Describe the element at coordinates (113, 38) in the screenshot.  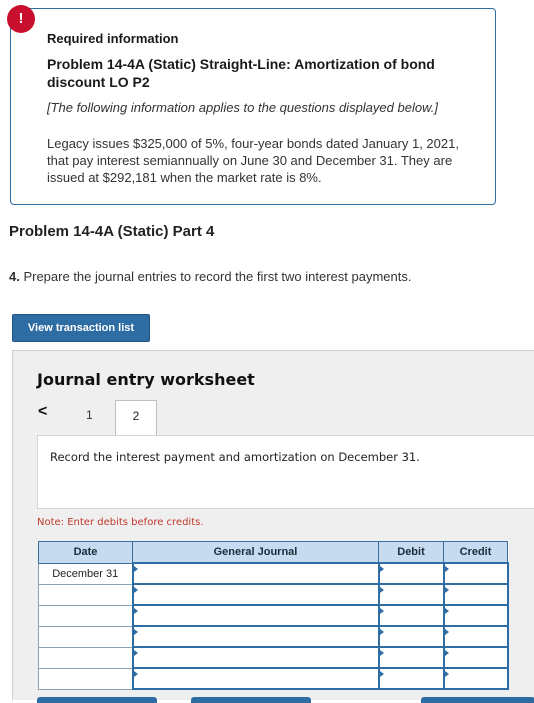
I see `required-information-heading: Required information` at that location.